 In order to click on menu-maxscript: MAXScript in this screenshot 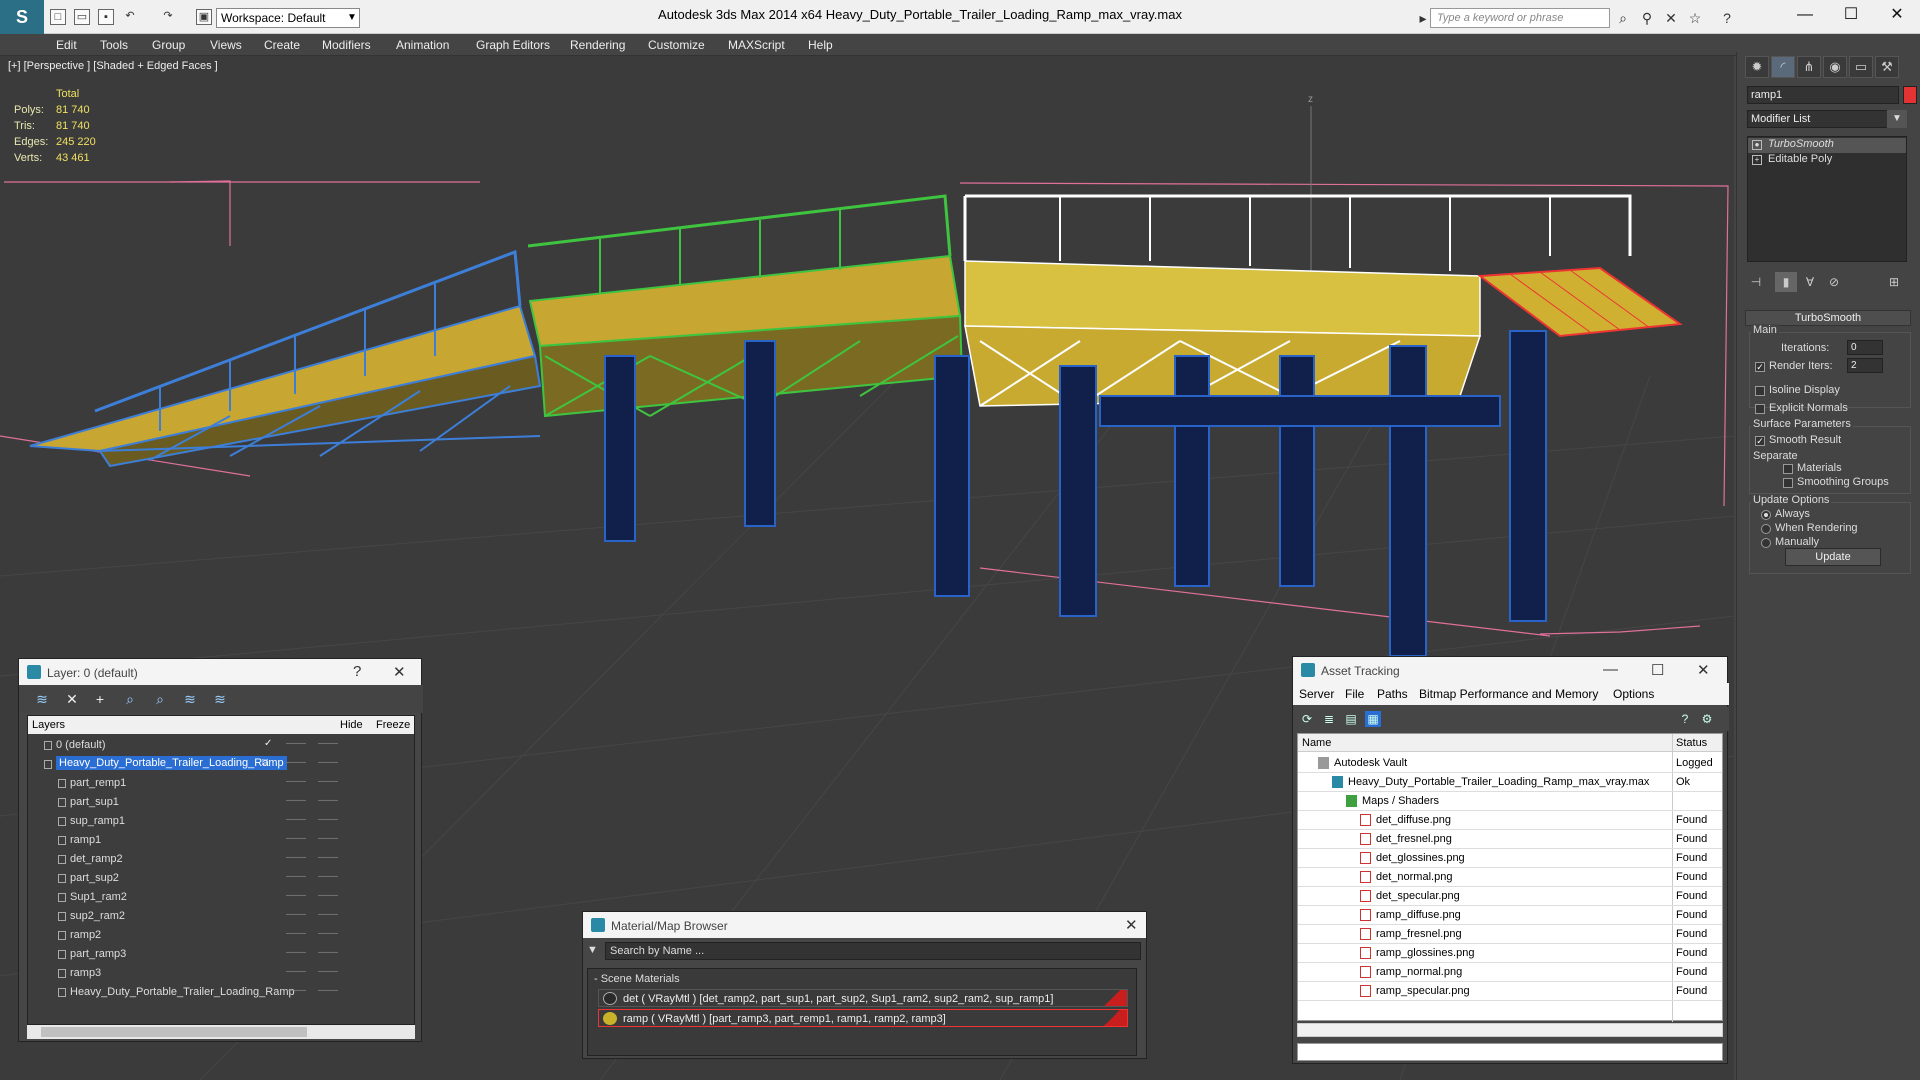, I will do `click(756, 45)`.